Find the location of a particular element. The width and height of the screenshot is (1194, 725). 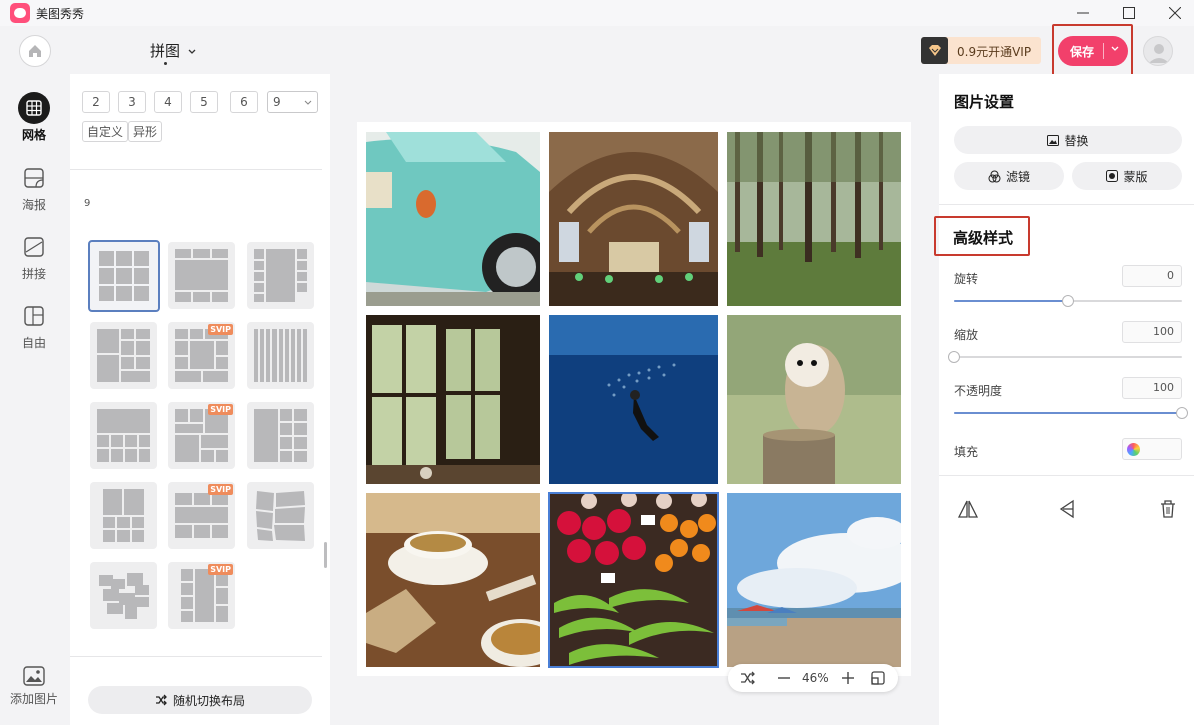

opacity-slider is located at coordinates (1071, 413).